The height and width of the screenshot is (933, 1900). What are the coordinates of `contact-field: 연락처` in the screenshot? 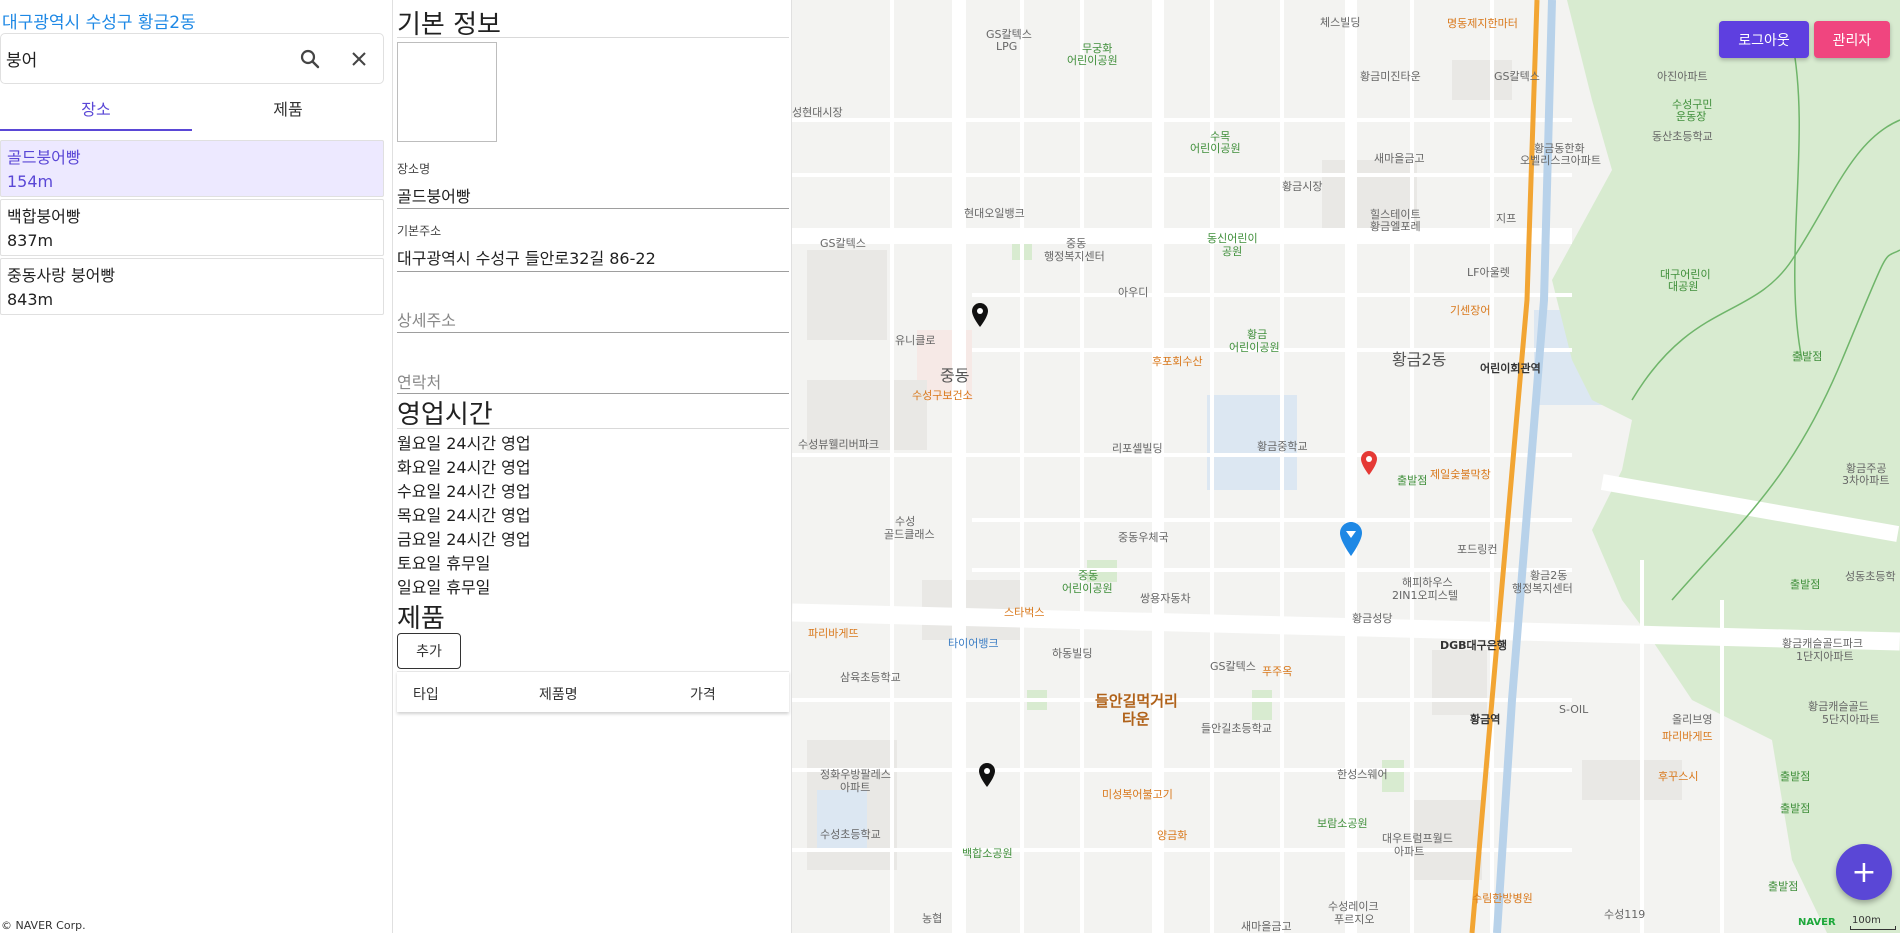 It's located at (419, 381).